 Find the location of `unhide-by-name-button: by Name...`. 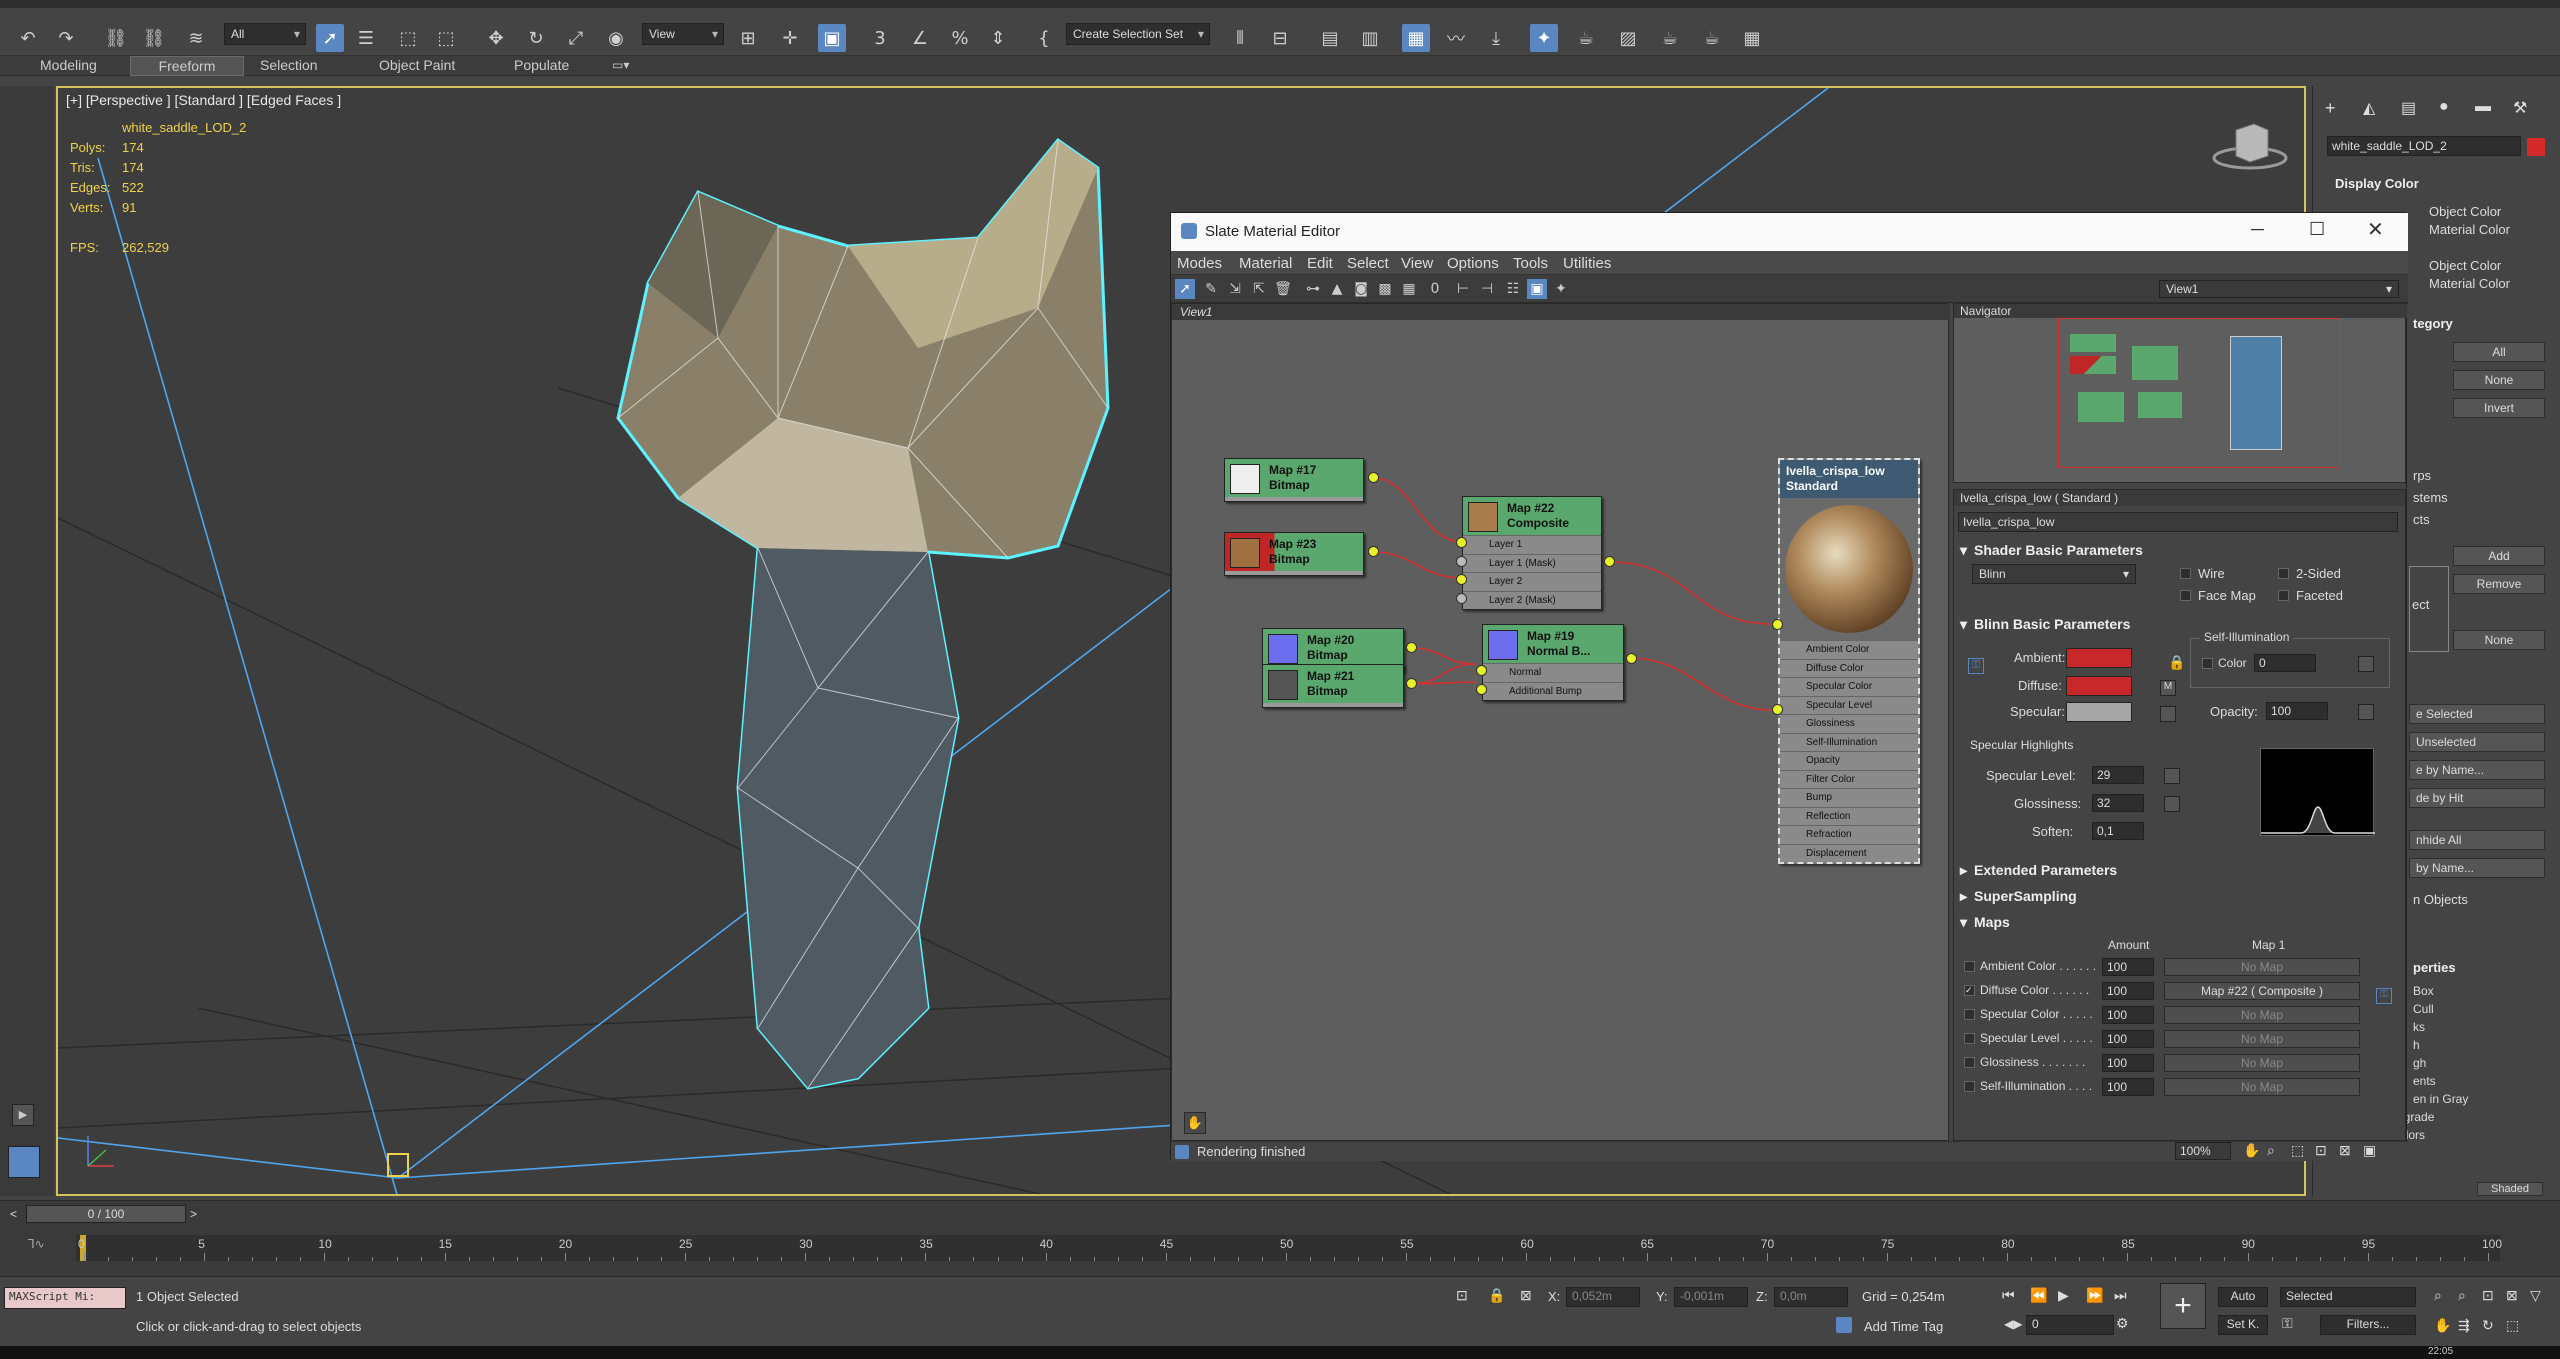

unhide-by-name-button: by Name... is located at coordinates (2477, 868).